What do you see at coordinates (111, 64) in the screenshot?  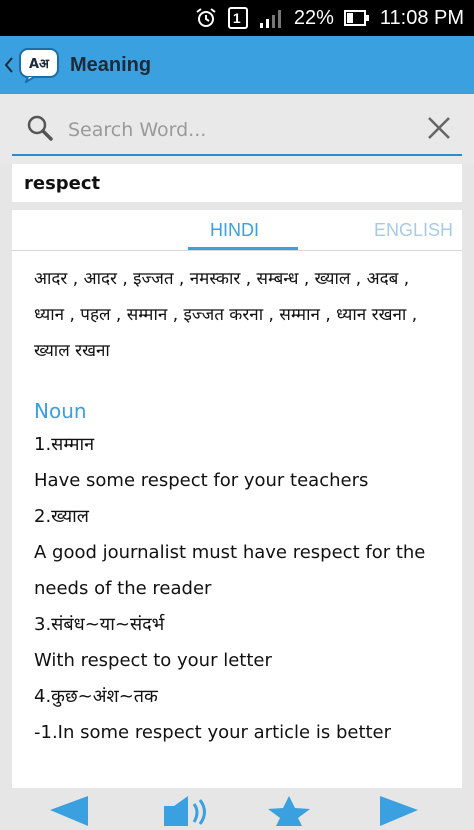 I see `page-title: Meaning` at bounding box center [111, 64].